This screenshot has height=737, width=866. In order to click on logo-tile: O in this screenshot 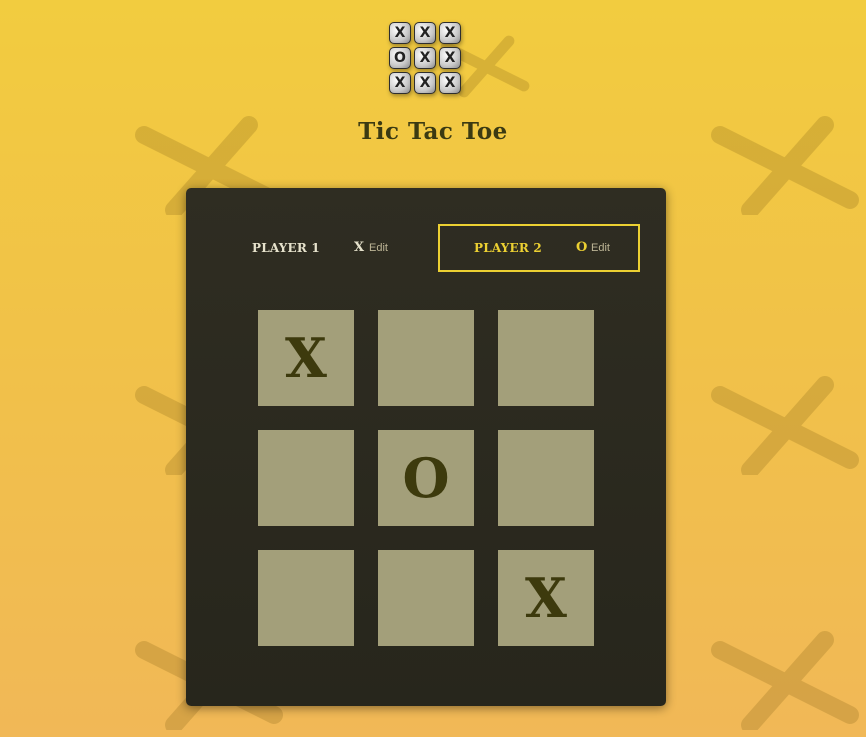, I will do `click(400, 58)`.